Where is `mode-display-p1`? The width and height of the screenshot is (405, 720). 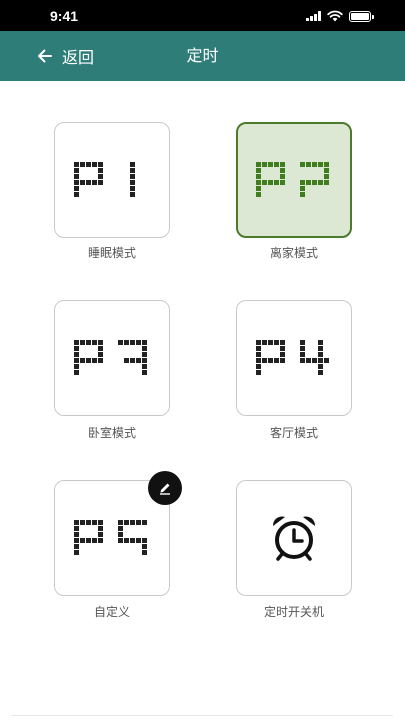 mode-display-p1 is located at coordinates (104, 179).